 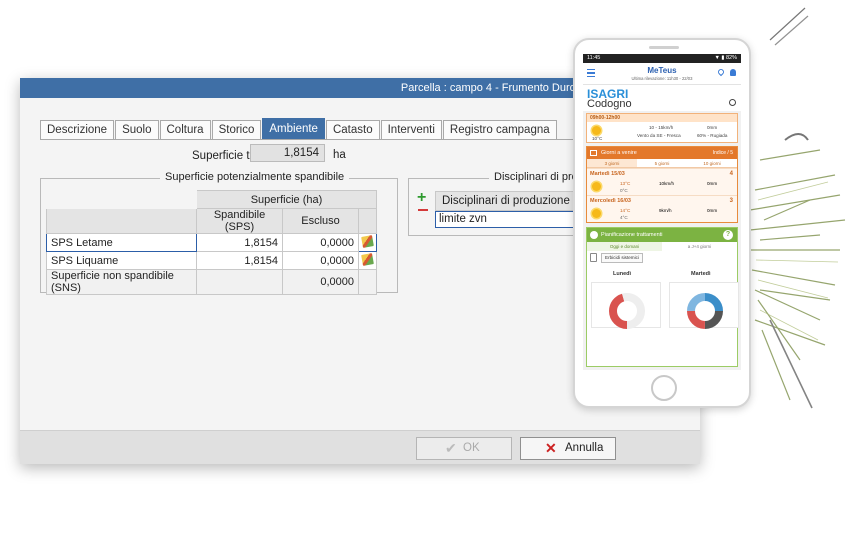 What do you see at coordinates (593, 257) in the screenshot?
I see `document-icon` at bounding box center [593, 257].